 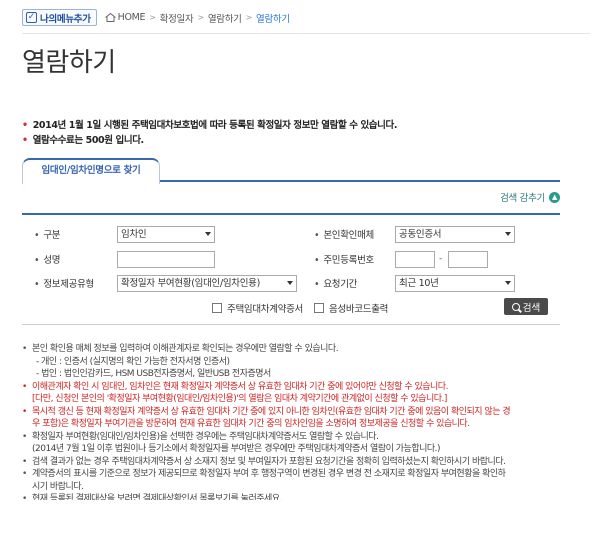 I want to click on period-select-value: 최근 10년, so click(x=419, y=283).